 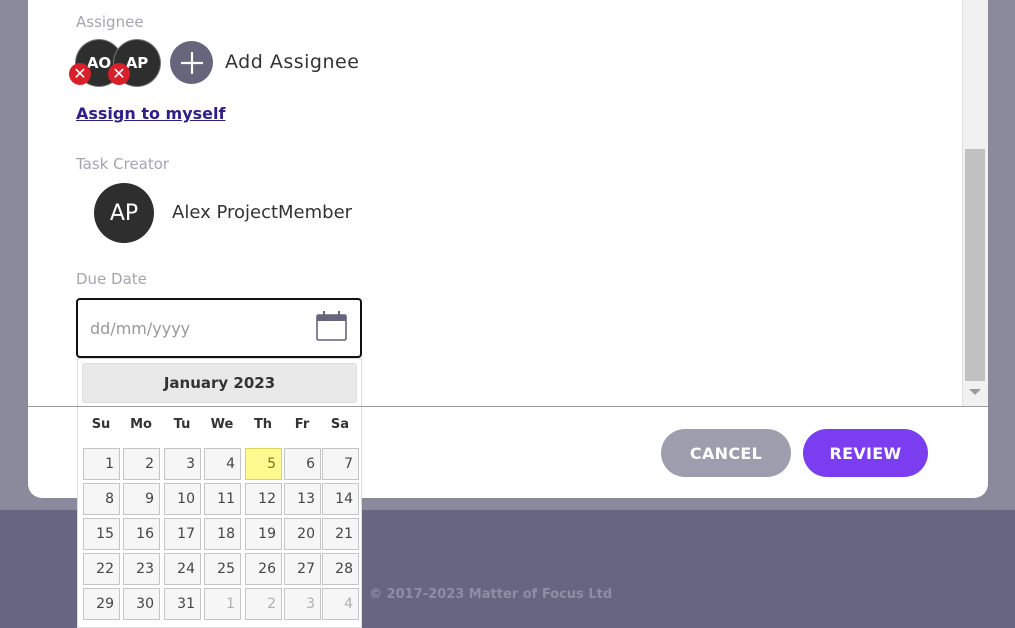 I want to click on assign-to-myself-link: Assign to myself, so click(x=150, y=113).